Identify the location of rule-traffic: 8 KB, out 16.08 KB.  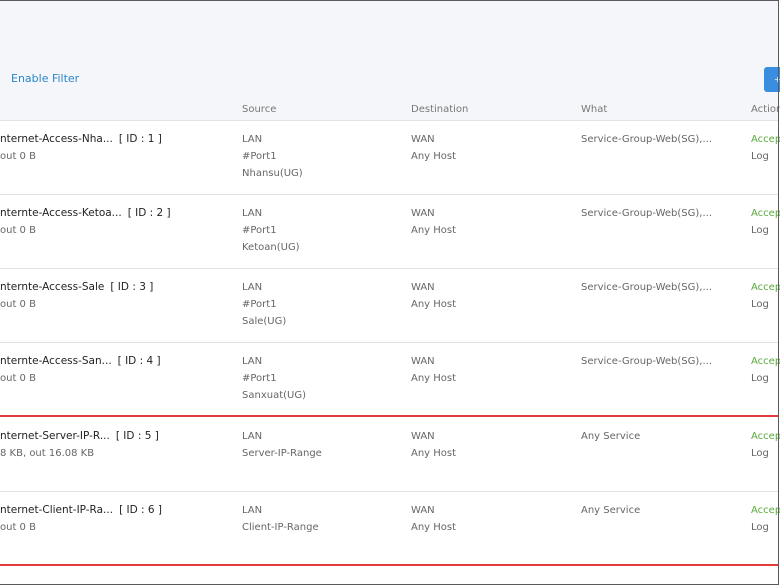
(47, 453).